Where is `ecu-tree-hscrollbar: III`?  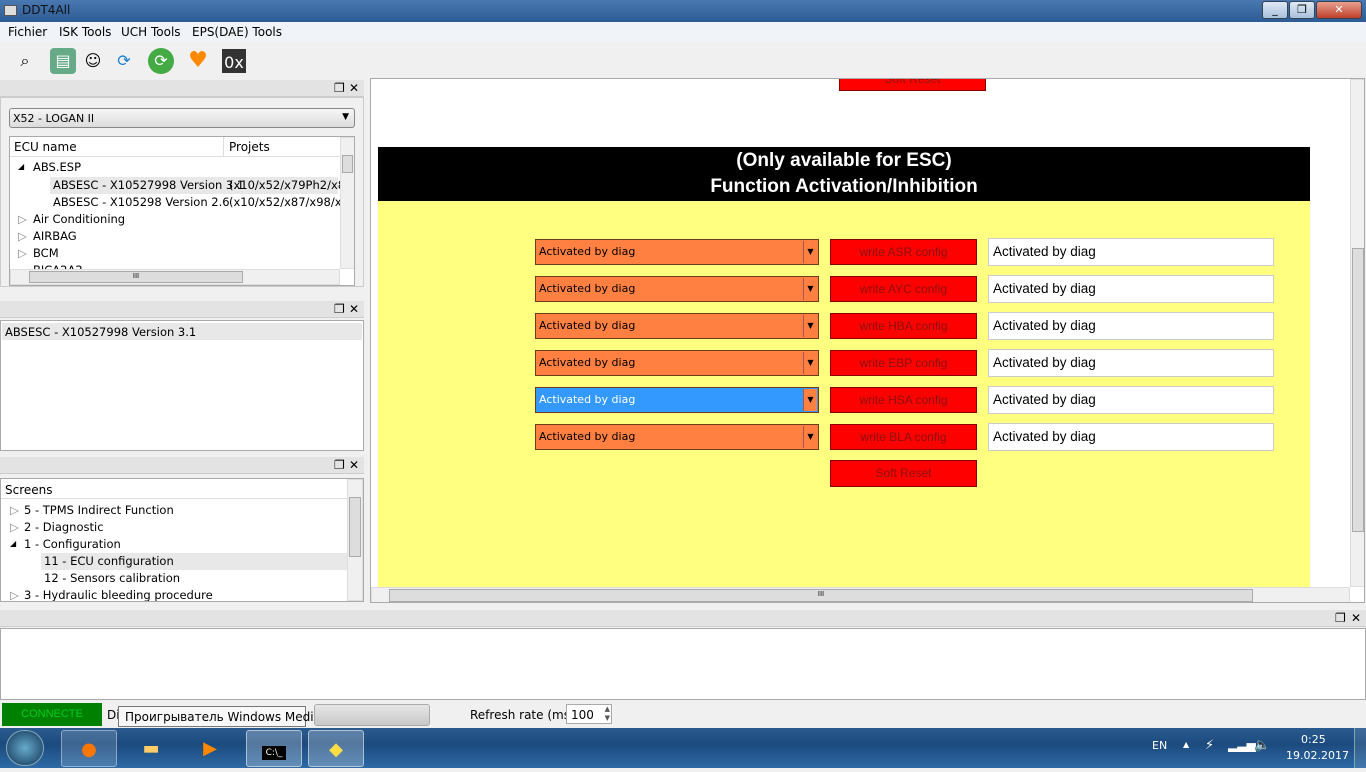
ecu-tree-hscrollbar: III is located at coordinates (175, 277).